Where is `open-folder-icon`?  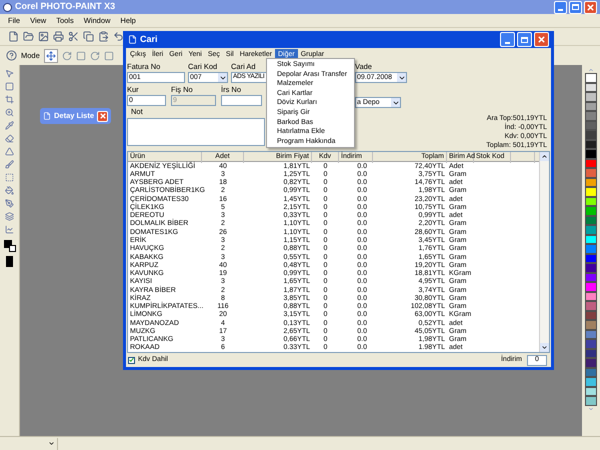 open-folder-icon is located at coordinates (28, 36).